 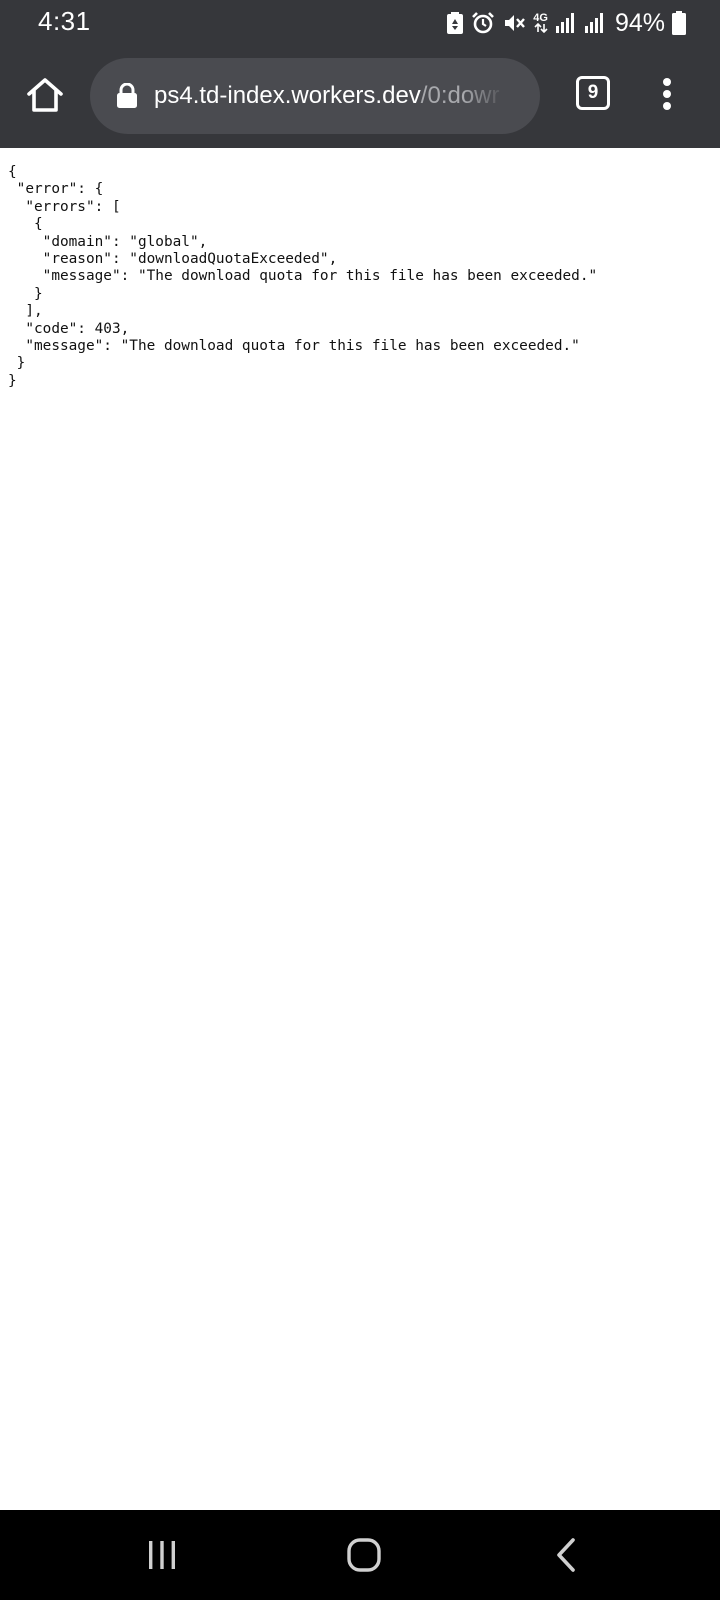 I want to click on tab-switcher-button: 9, so click(x=593, y=93).